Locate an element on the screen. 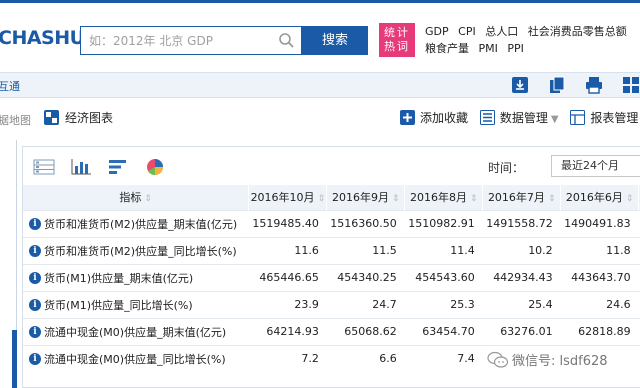 The height and width of the screenshot is (388, 640). search-icon is located at coordinates (286, 40).